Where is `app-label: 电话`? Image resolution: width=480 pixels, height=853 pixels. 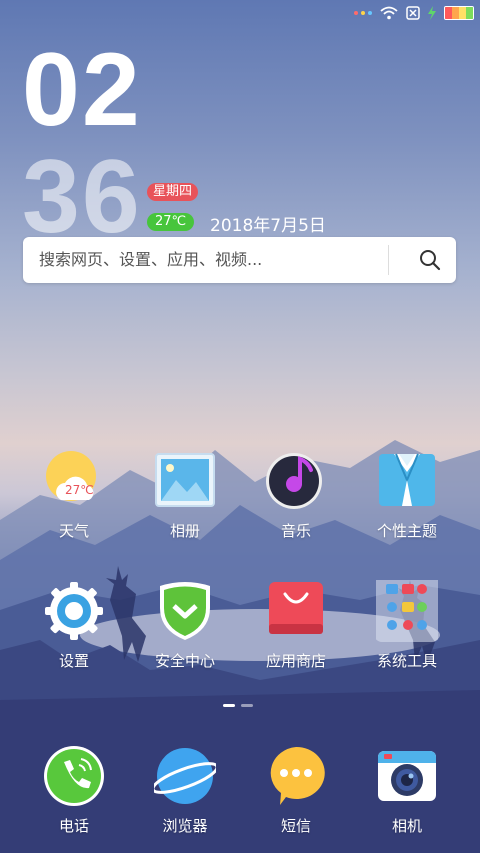 app-label: 电话 is located at coordinates (73, 826).